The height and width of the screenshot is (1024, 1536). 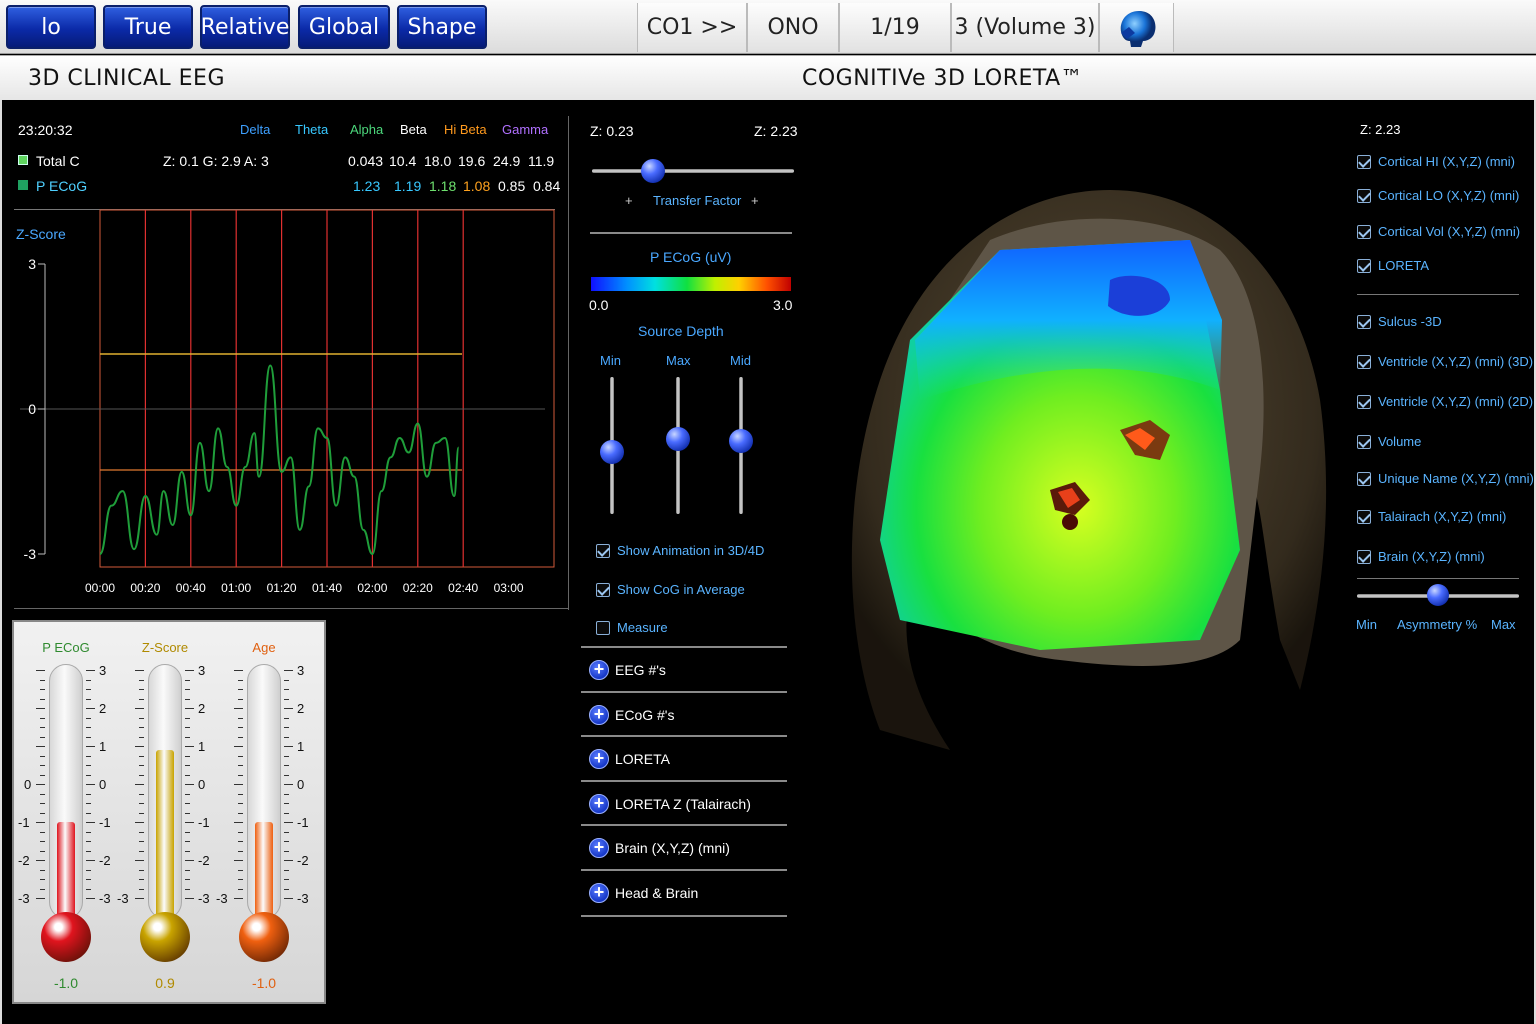 What do you see at coordinates (684, 758) in the screenshot?
I see `menu-item: + LORETA` at bounding box center [684, 758].